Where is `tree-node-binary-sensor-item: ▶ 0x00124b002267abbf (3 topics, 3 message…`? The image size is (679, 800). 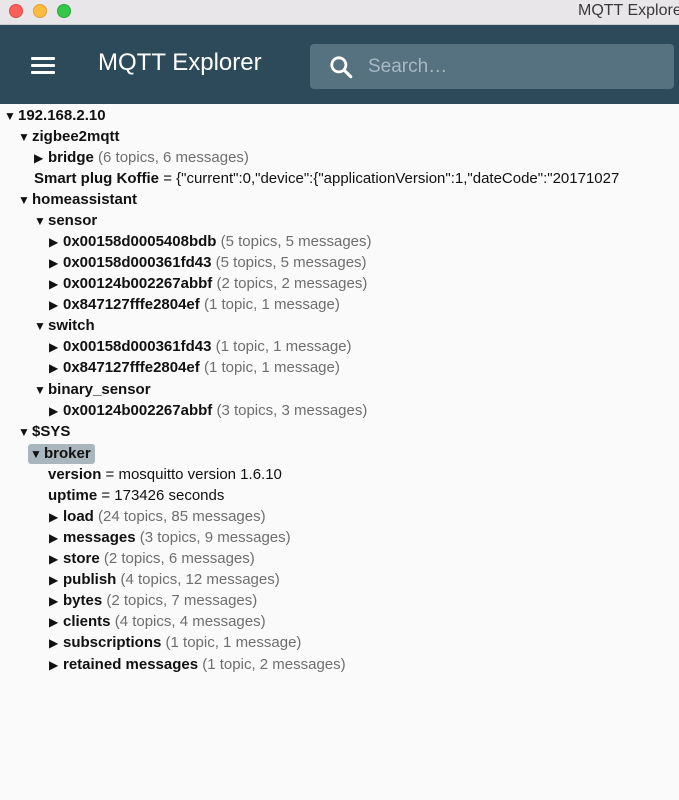 tree-node-binary-sensor-item: ▶ 0x00124b002267abbf (3 topics, 3 message… is located at coordinates (208, 411).